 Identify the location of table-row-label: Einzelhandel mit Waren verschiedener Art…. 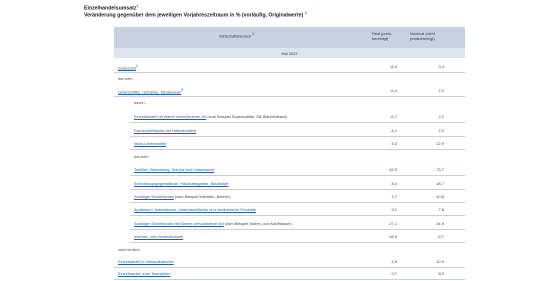
(210, 116).